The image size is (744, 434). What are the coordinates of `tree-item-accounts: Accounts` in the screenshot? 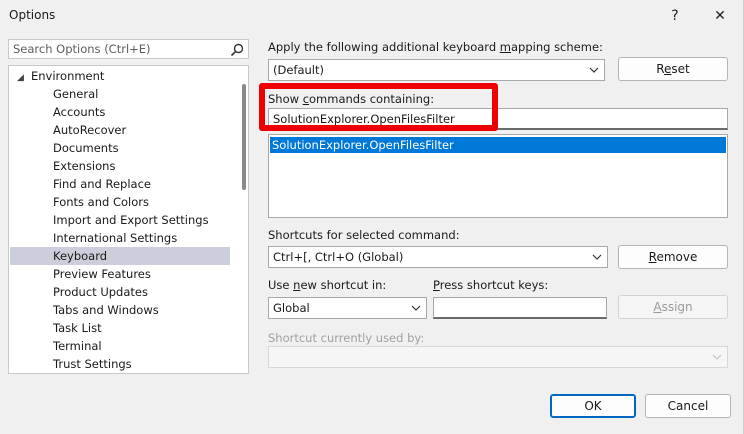 It's located at (79, 112).